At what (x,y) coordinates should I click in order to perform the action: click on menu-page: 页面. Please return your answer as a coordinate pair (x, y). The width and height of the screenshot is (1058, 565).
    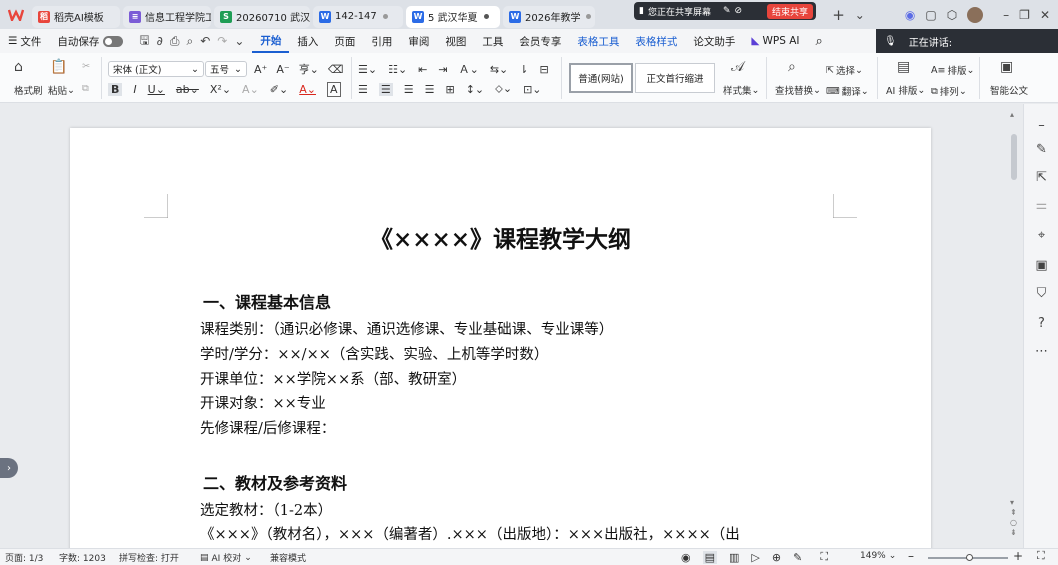
    Looking at the image, I should click on (344, 41).